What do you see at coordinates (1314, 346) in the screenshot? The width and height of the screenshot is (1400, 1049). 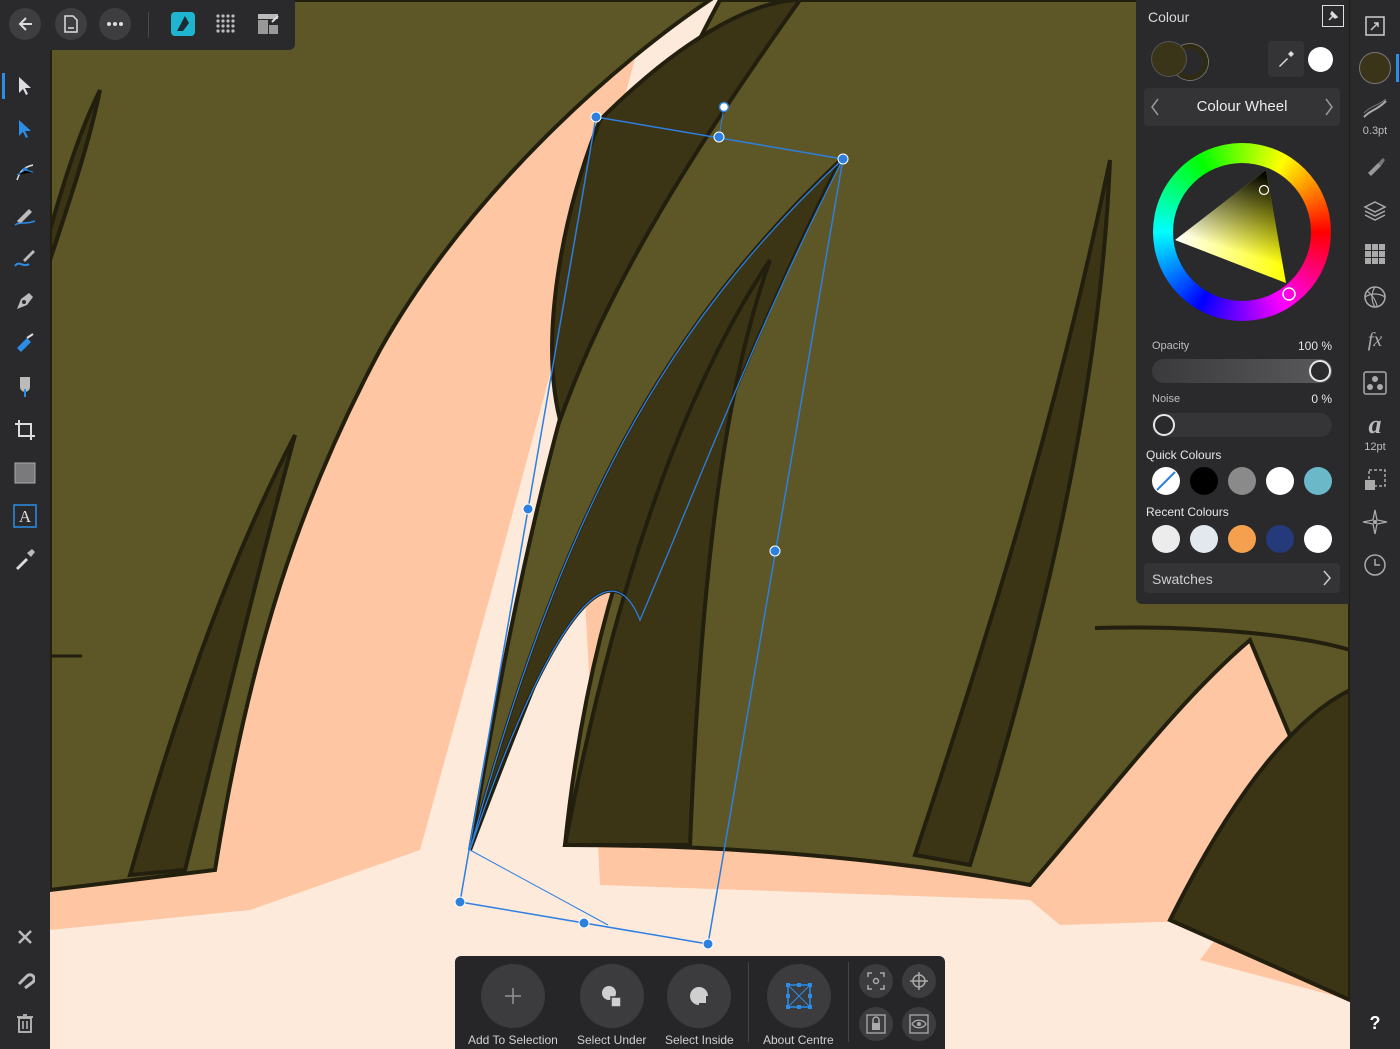 I see `opacity-value: 100 %` at bounding box center [1314, 346].